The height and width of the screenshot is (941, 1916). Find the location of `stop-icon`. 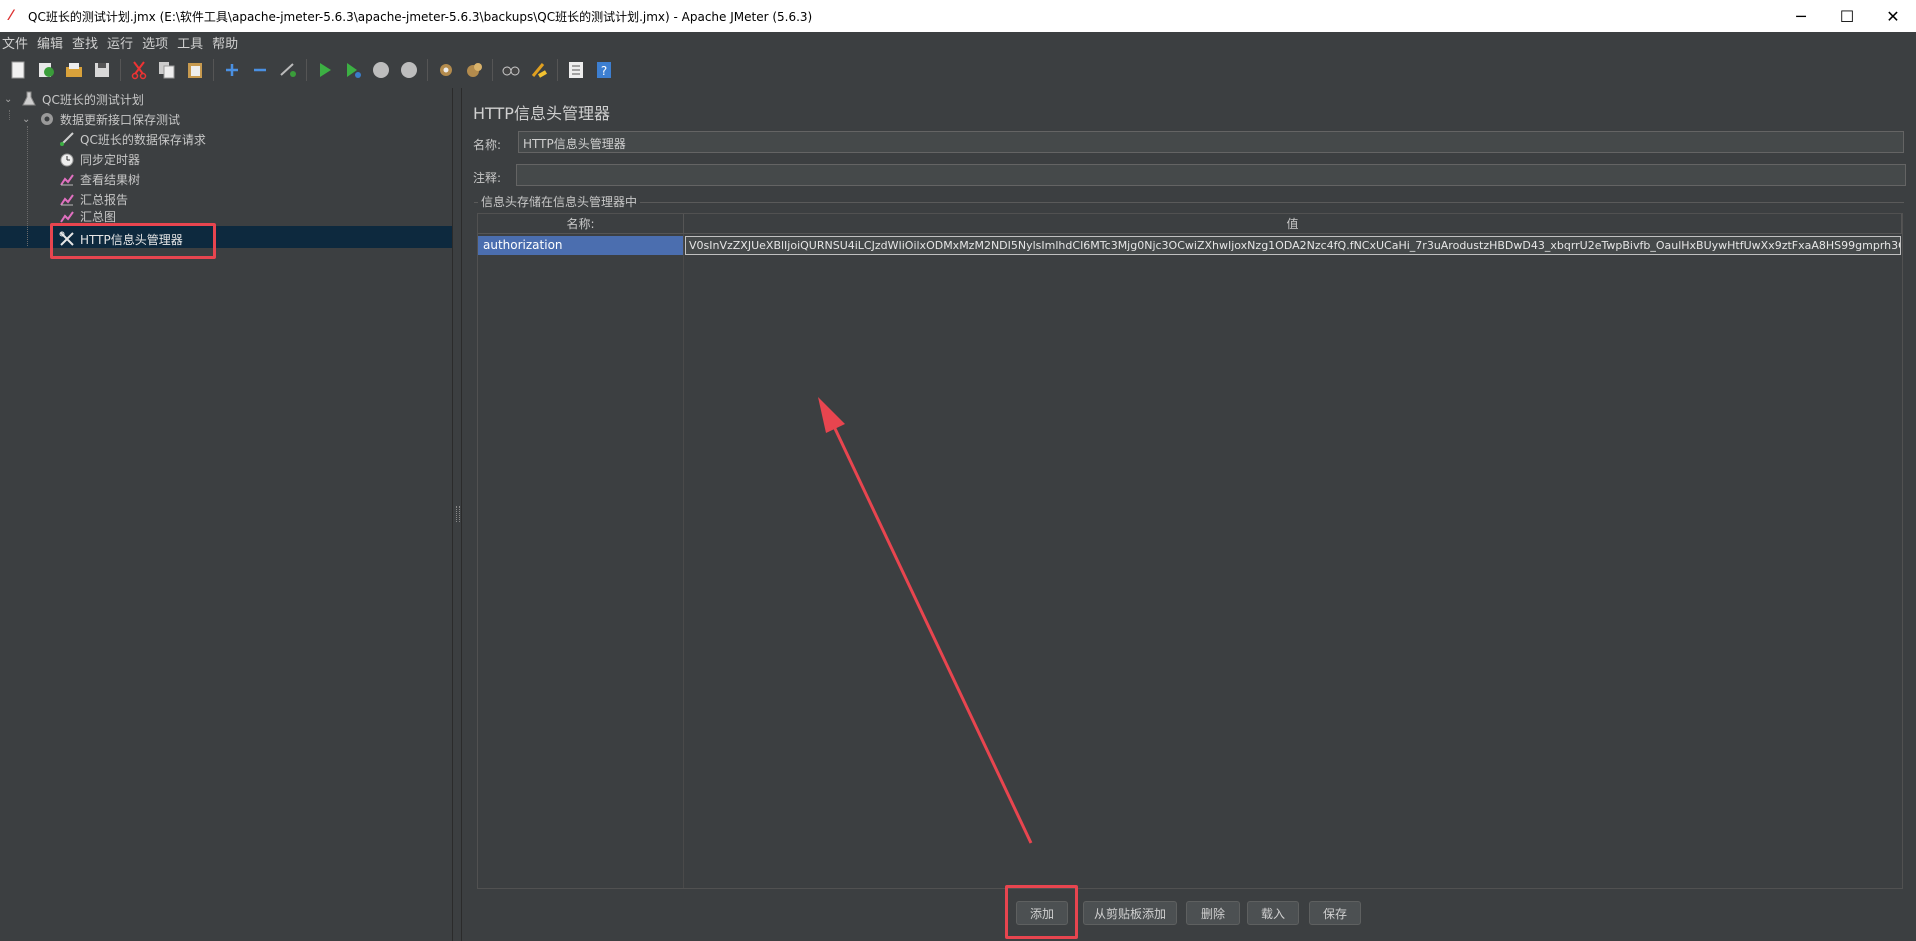

stop-icon is located at coordinates (381, 70).